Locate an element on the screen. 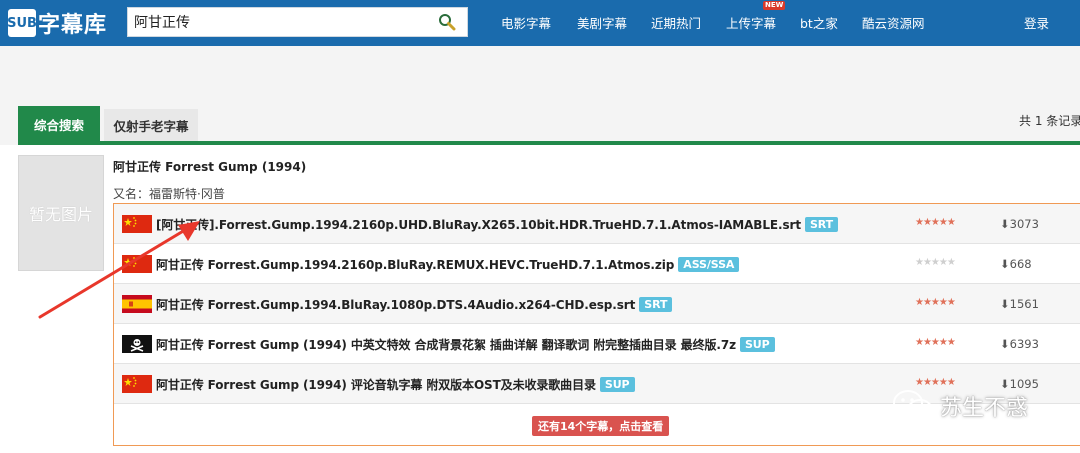  download-count: ⬇1561 is located at coordinates (1019, 304).